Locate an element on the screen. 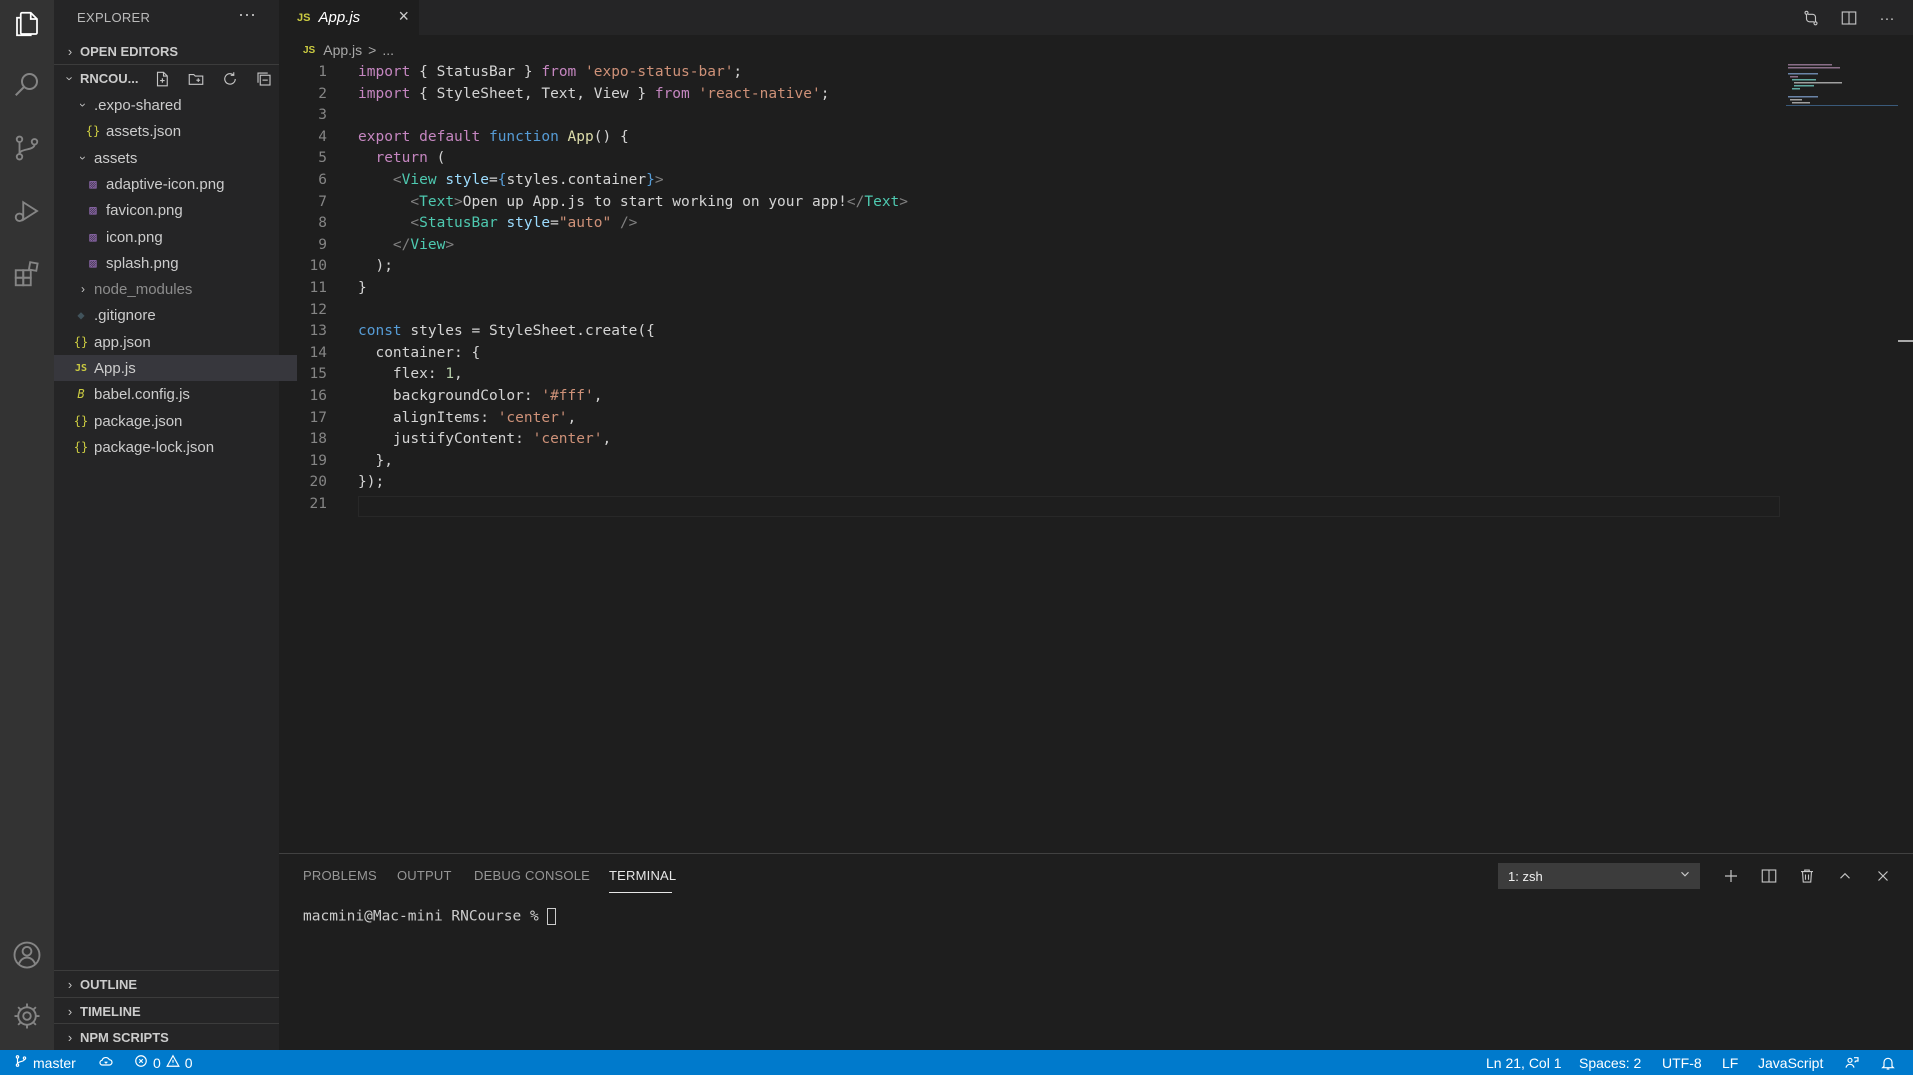 The image size is (1913, 1075). split-terminal-icon is located at coordinates (1769, 876).